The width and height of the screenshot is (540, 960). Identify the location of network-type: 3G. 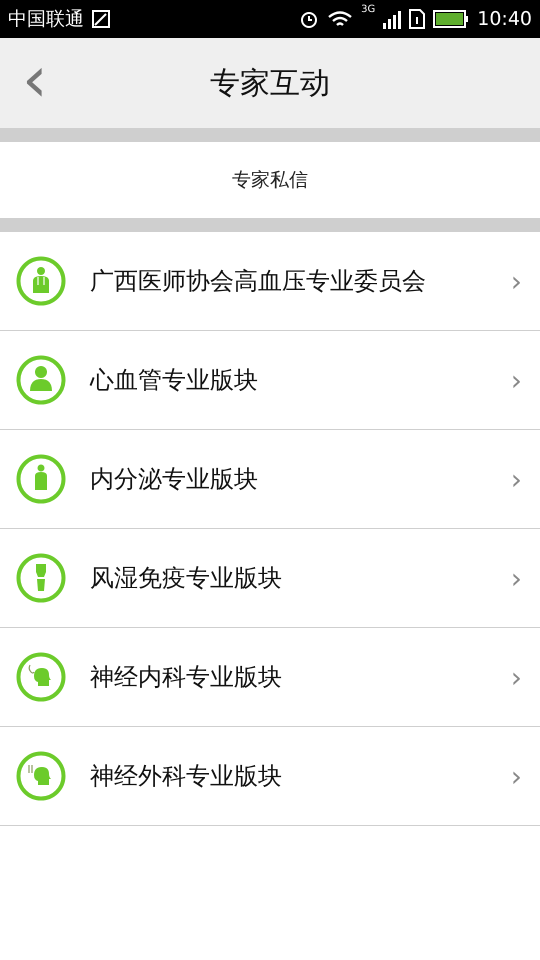
(368, 9).